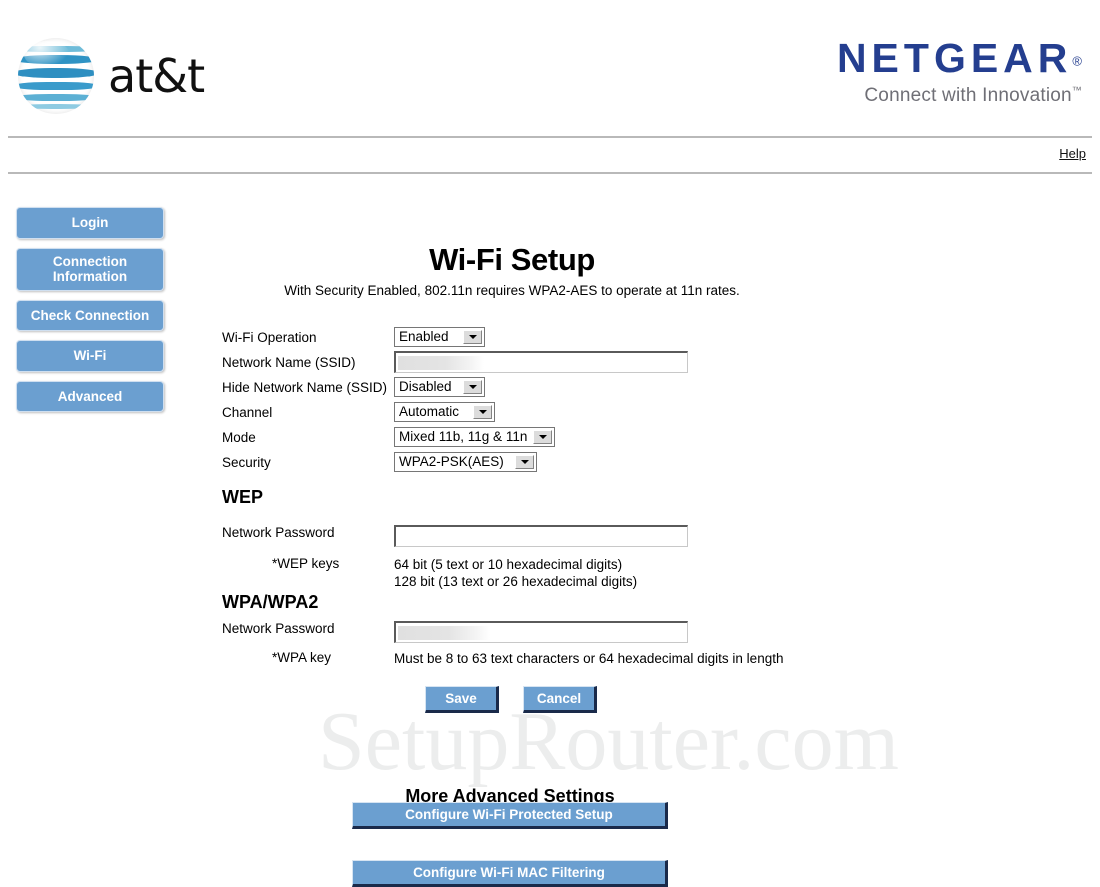 Image resolution: width=1100 pixels, height=887 pixels. Describe the element at coordinates (510, 873) in the screenshot. I see `configure-mac-filtering-button: Configure Wi-Fi MAC Filtering` at that location.